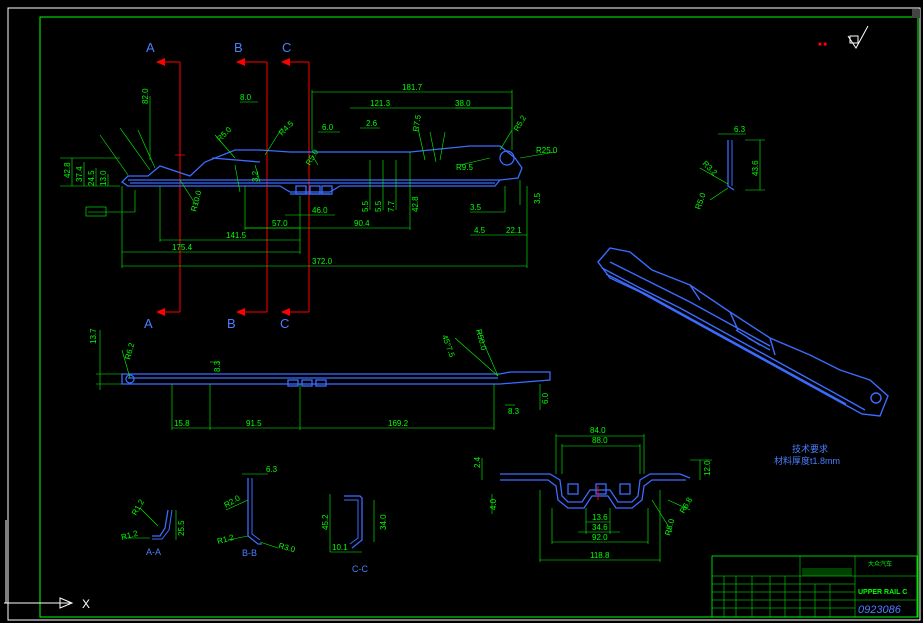 The height and width of the screenshot is (623, 923). What do you see at coordinates (807, 460) in the screenshot?
I see `note-material: 材料厚度t1.8mm` at bounding box center [807, 460].